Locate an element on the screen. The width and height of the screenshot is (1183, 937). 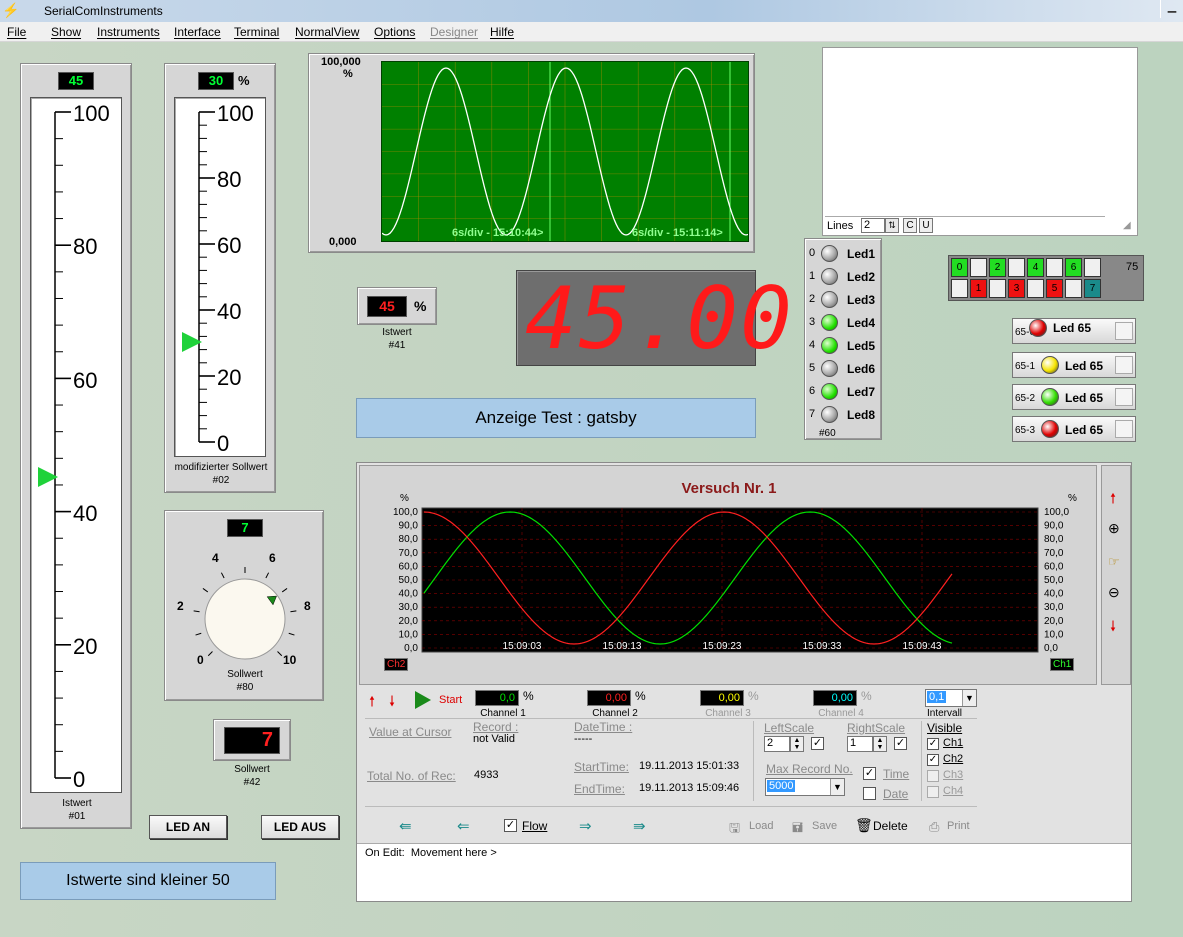
recorder-tools: 🠕 ⊕ ☞ ⊖ 🠗 is located at coordinates (1116, 575).